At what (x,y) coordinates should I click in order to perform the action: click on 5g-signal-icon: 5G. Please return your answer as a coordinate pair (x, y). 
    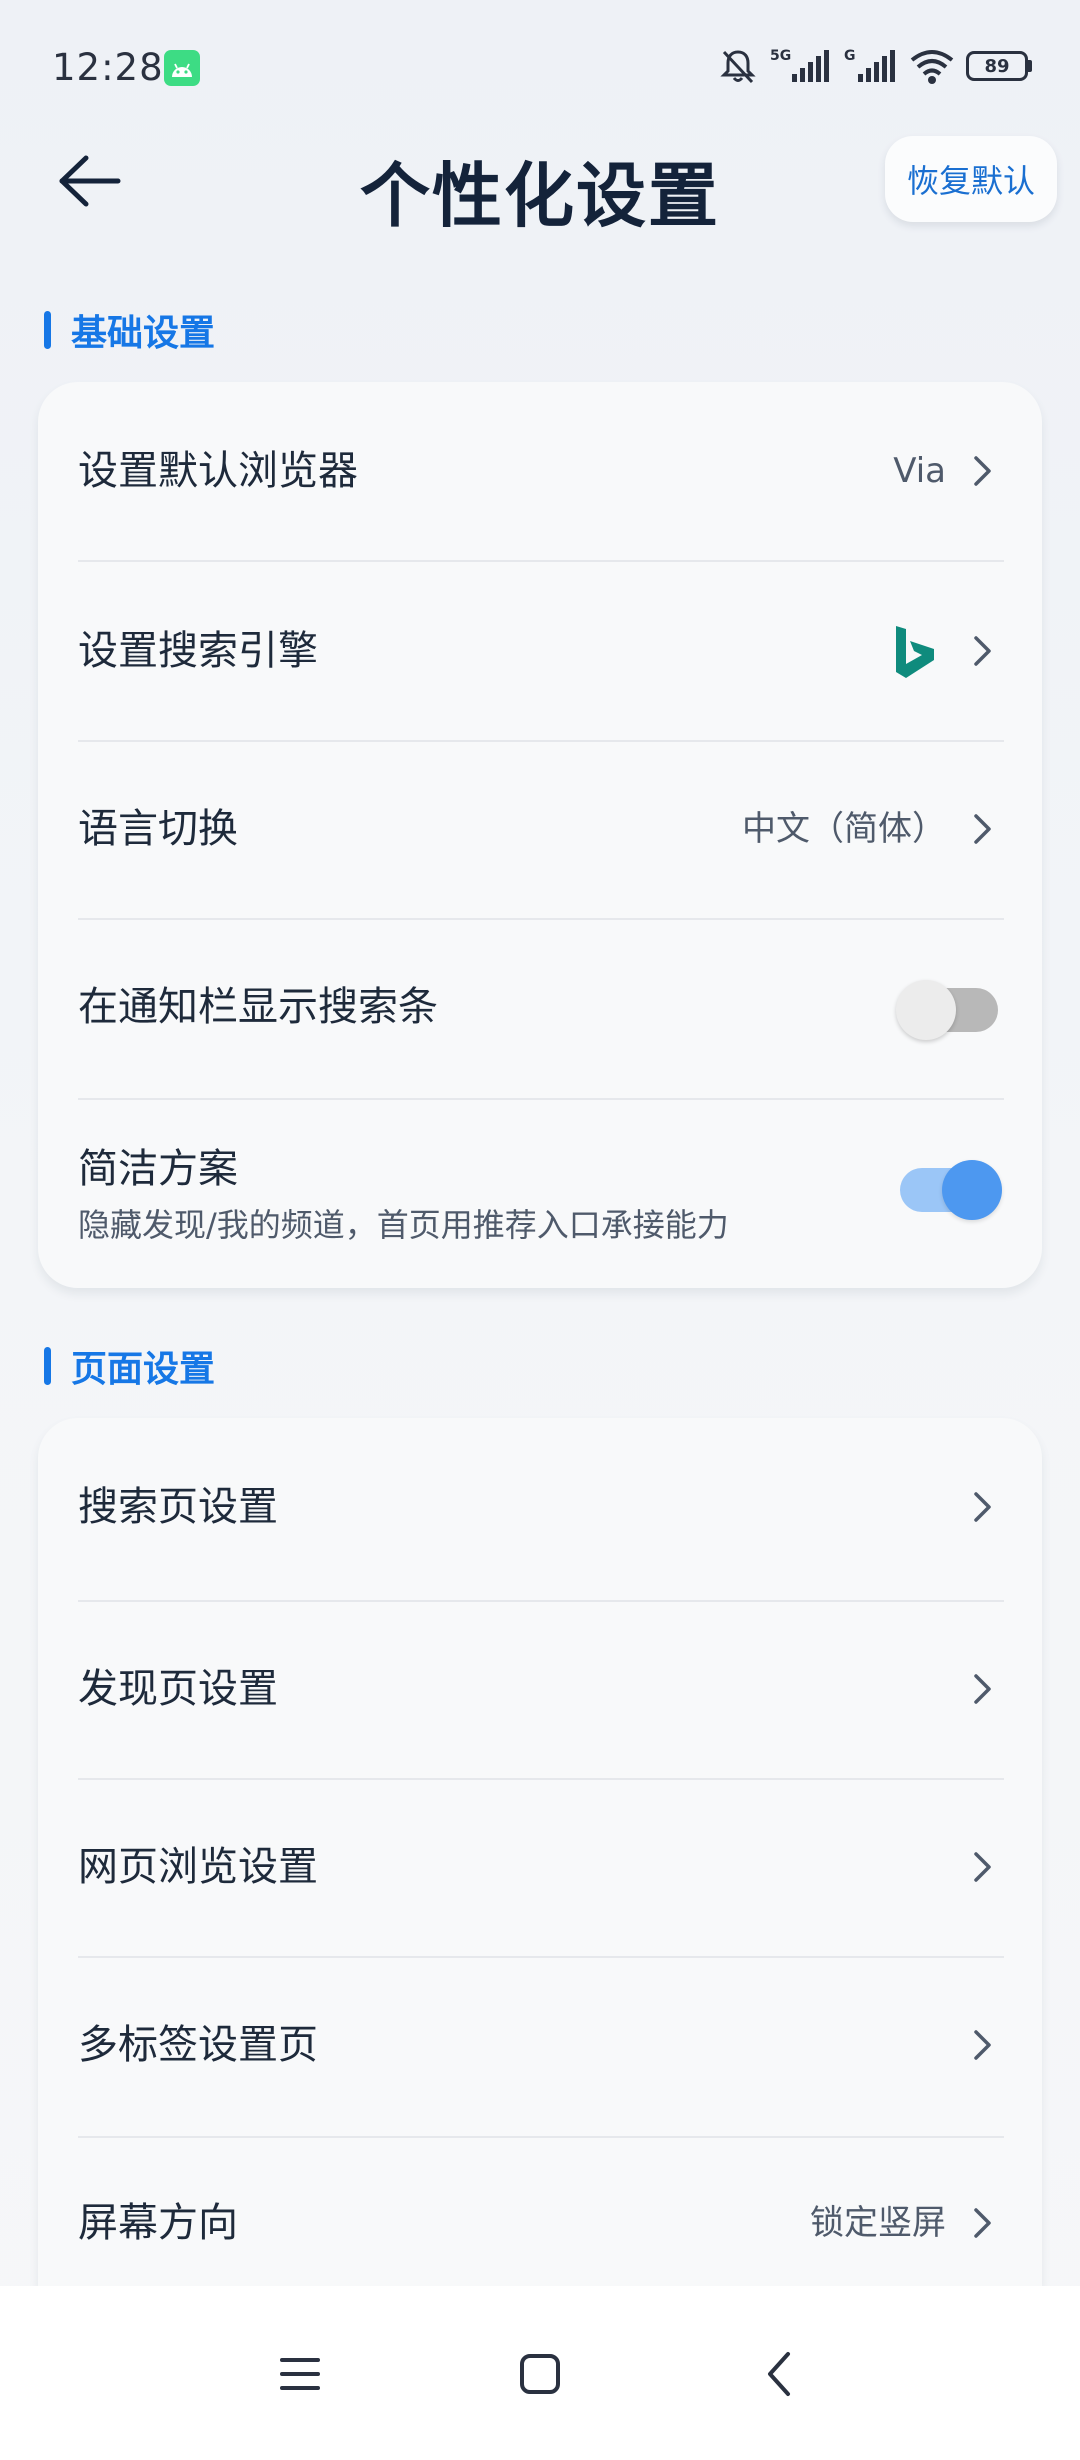
    Looking at the image, I should click on (799, 65).